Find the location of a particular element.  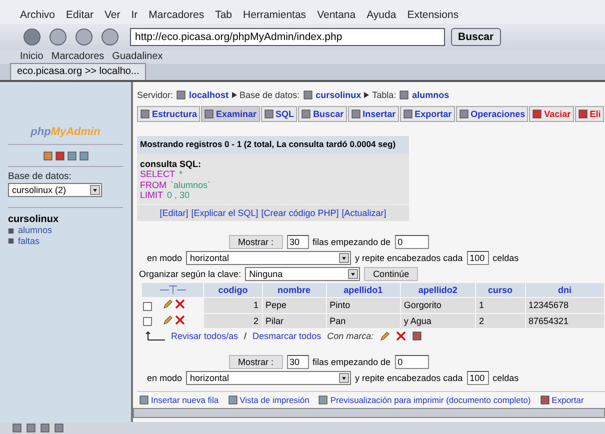

menu-item: Editar is located at coordinates (80, 14).